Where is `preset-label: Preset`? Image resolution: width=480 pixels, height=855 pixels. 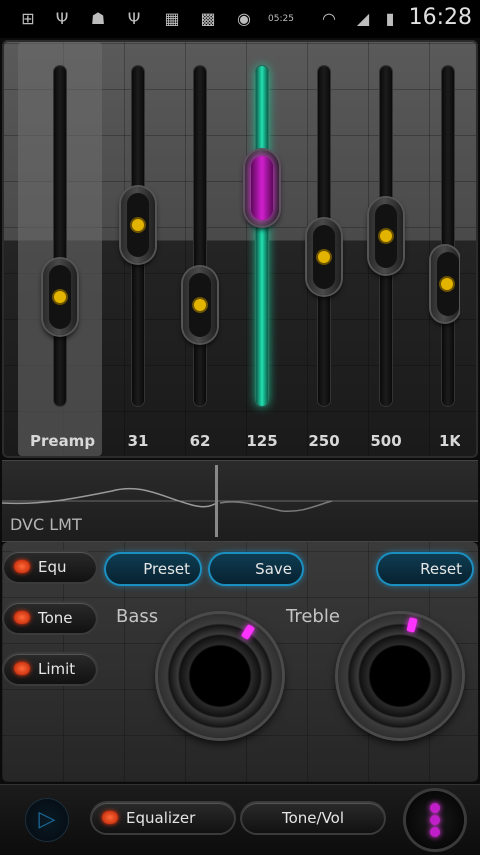 preset-label: Preset is located at coordinates (166, 569).